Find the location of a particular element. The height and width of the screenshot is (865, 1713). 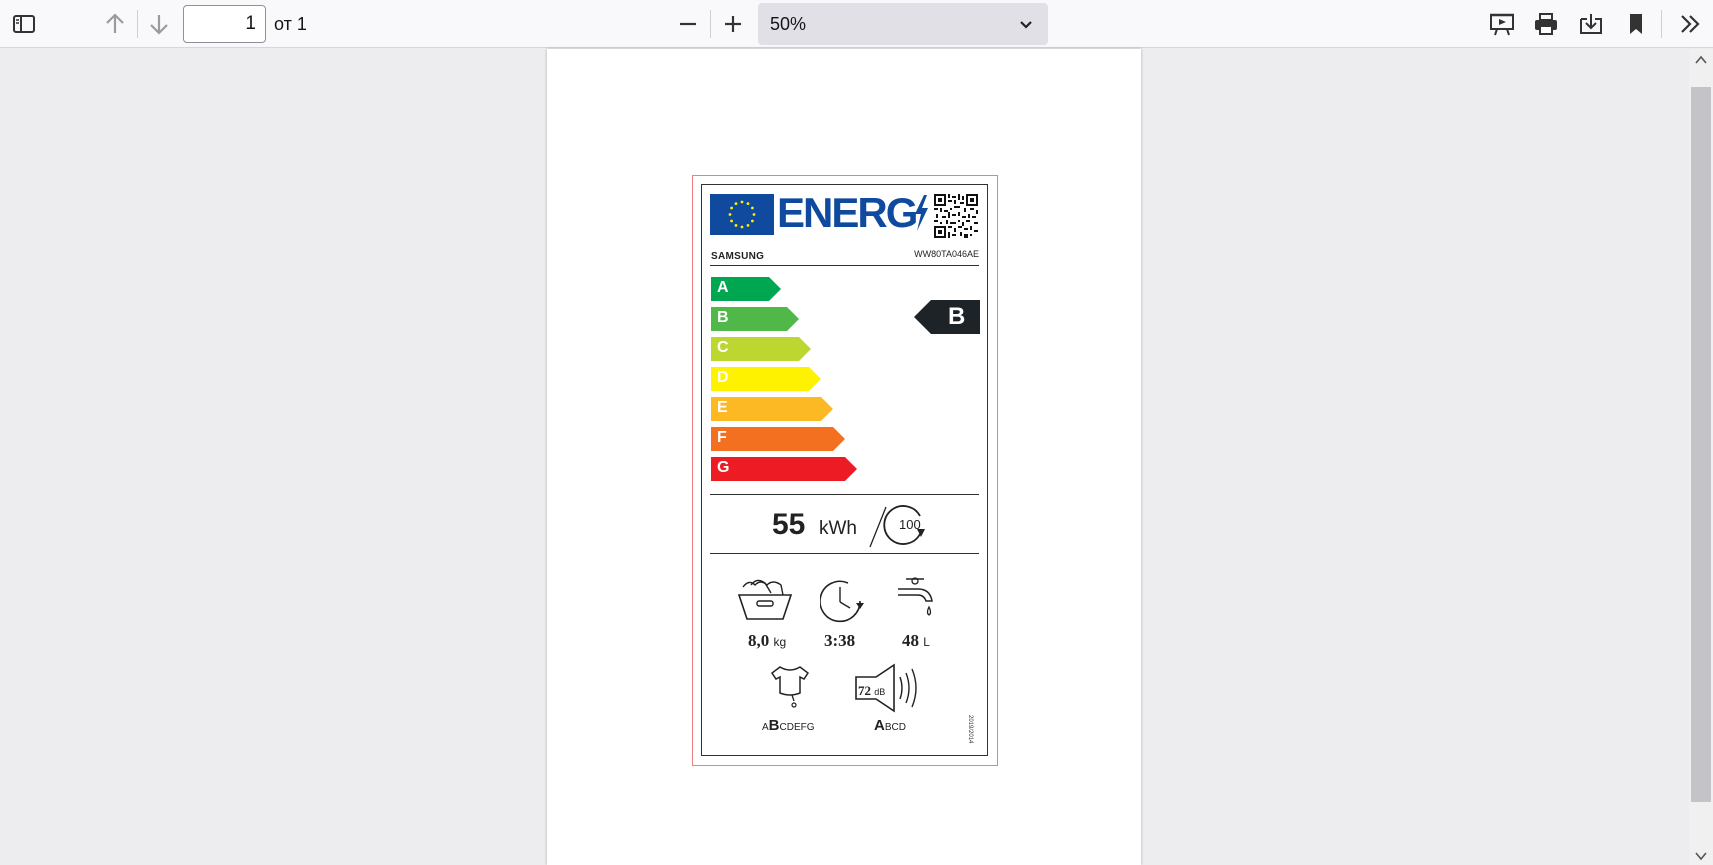

lightning-icon is located at coordinates (921, 213).